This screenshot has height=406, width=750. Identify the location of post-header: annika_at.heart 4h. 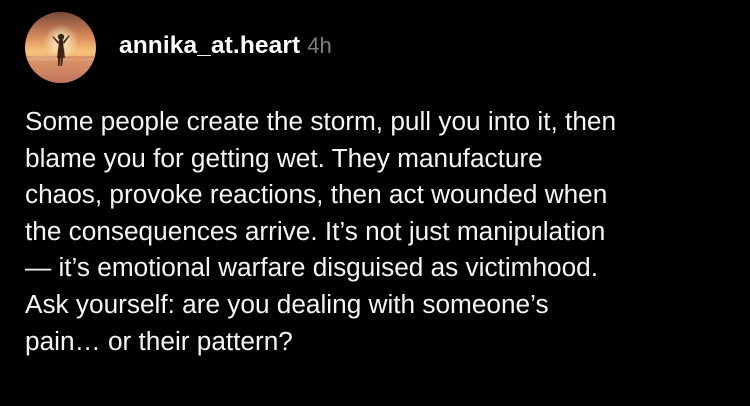
(178, 47).